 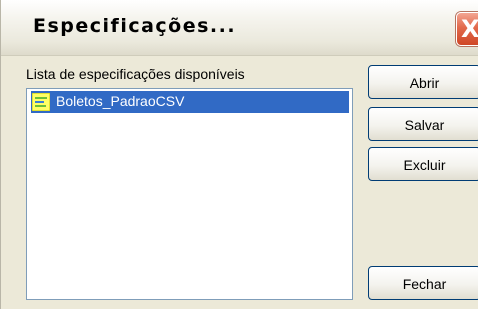 What do you see at coordinates (423, 164) in the screenshot?
I see `delete-button: Excluir` at bounding box center [423, 164].